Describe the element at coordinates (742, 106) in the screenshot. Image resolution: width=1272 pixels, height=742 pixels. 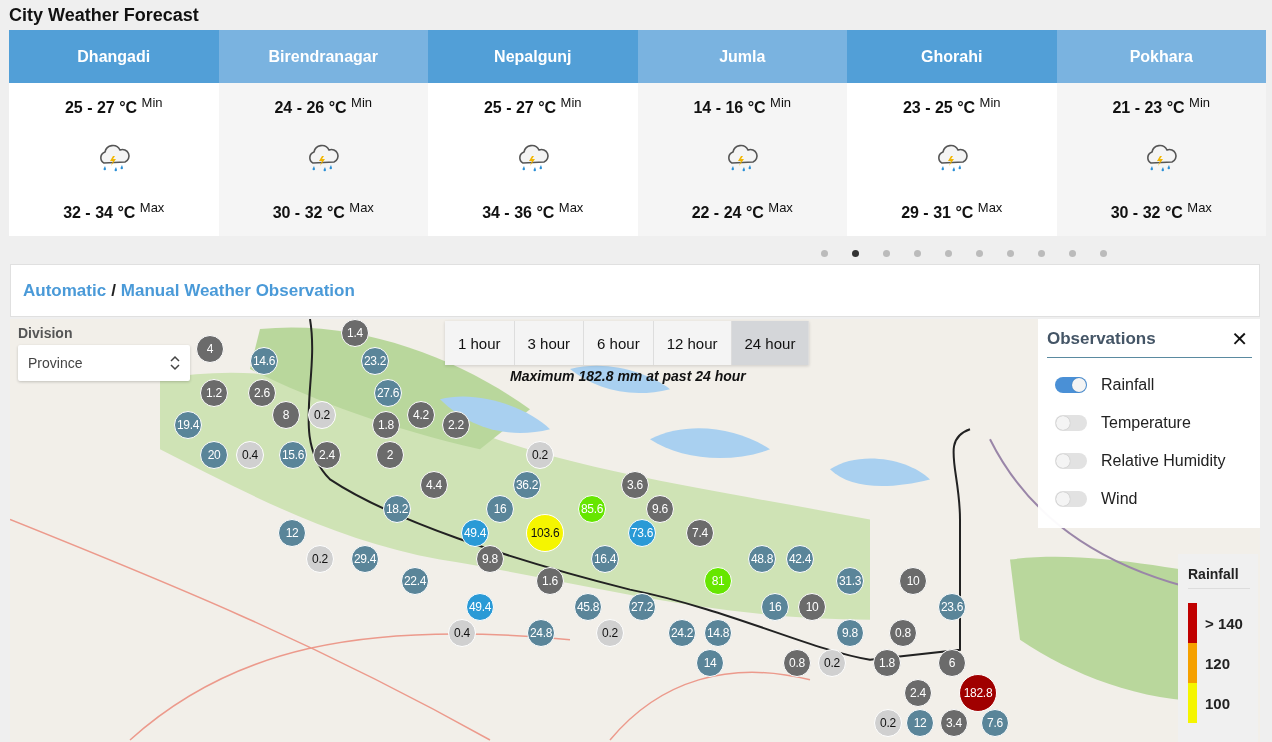
I see `min-temperature: 14 - 16 °C $^{Min}$` at that location.